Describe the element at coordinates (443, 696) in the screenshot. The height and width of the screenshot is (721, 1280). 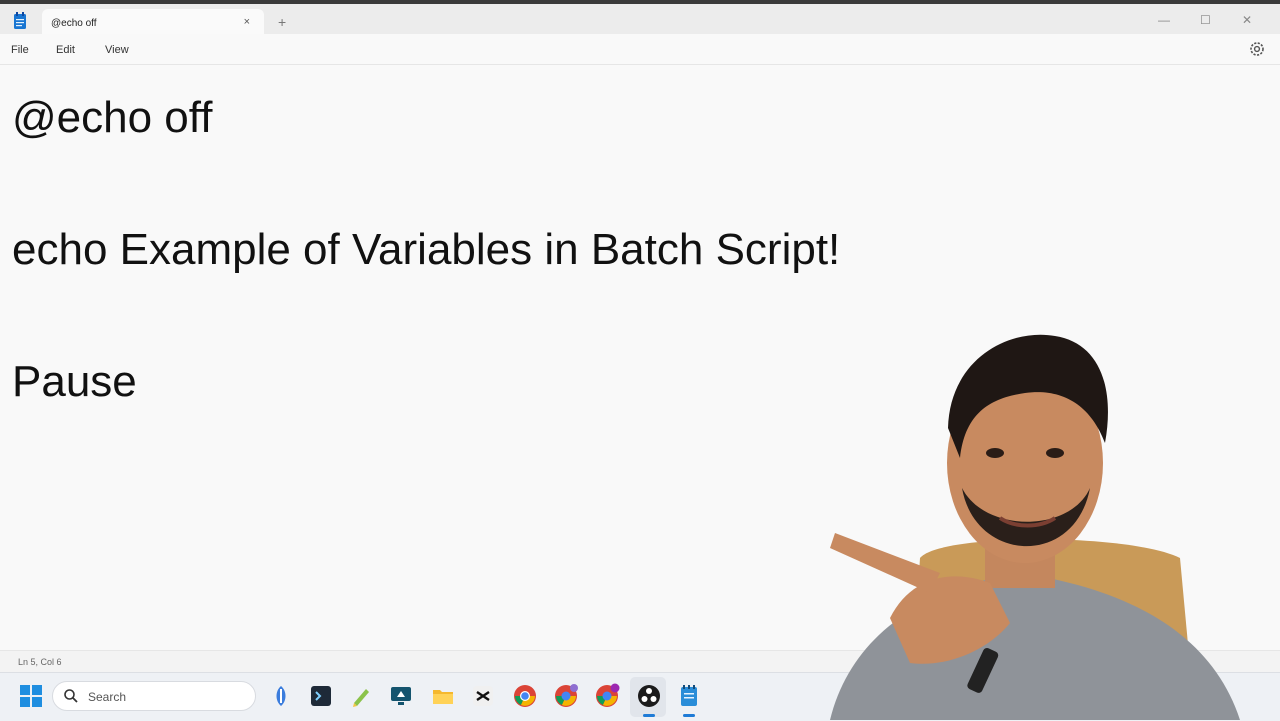
I see `file-explorer-icon` at that location.